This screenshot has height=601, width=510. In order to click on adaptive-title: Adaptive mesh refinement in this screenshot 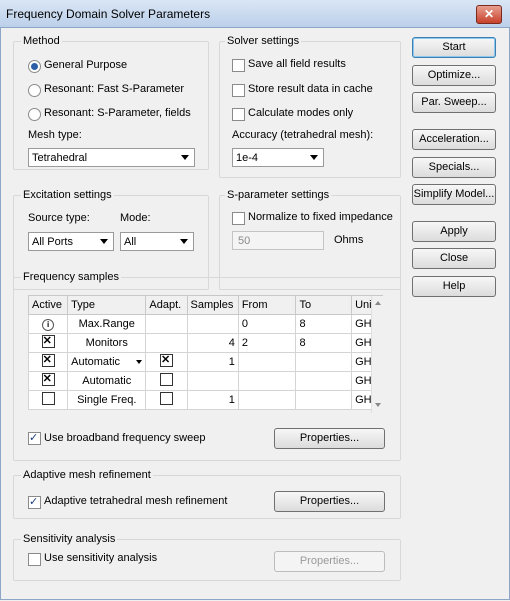, I will do `click(87, 475)`.